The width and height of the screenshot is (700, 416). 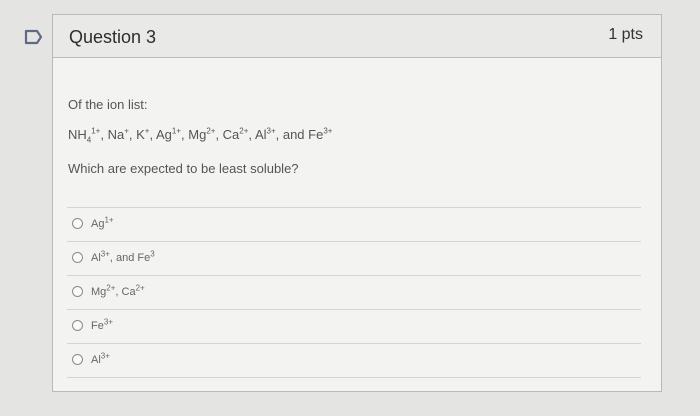 I want to click on ion-subscript: 4, so click(x=89, y=140).